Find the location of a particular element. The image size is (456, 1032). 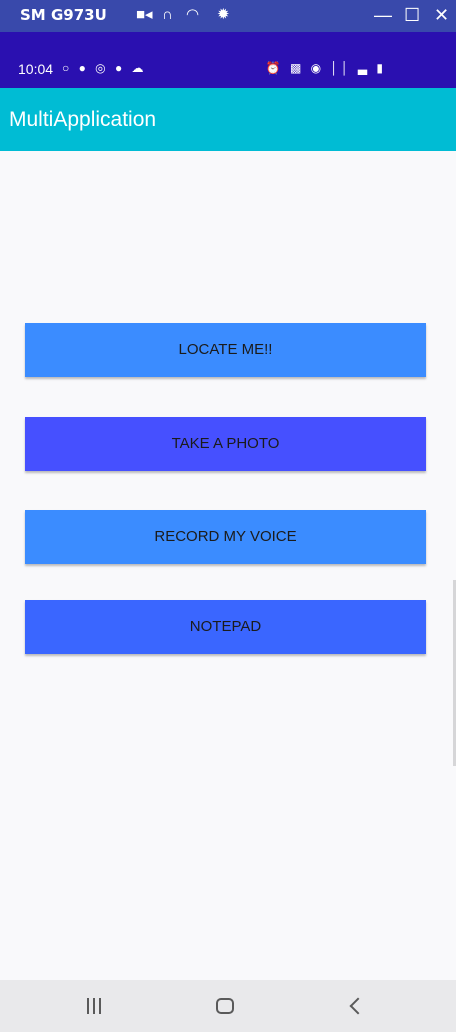

system-status-icons: ⏰ ▩ ◉ ││ ▃ ▮ is located at coordinates (325, 68).